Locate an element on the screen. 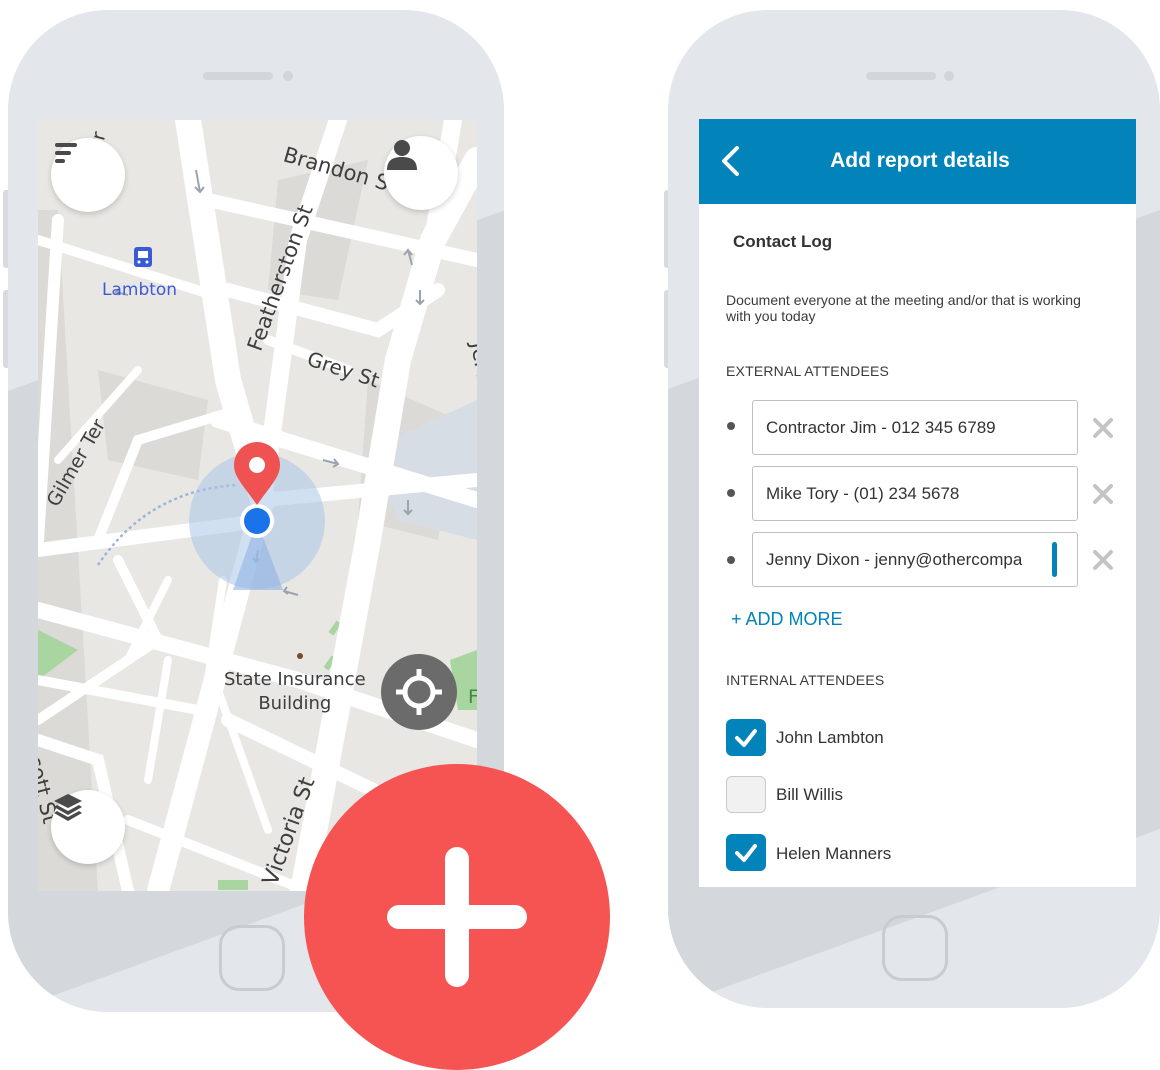 The height and width of the screenshot is (1070, 1160). landmark-label: State Insurance Building is located at coordinates (295, 692).